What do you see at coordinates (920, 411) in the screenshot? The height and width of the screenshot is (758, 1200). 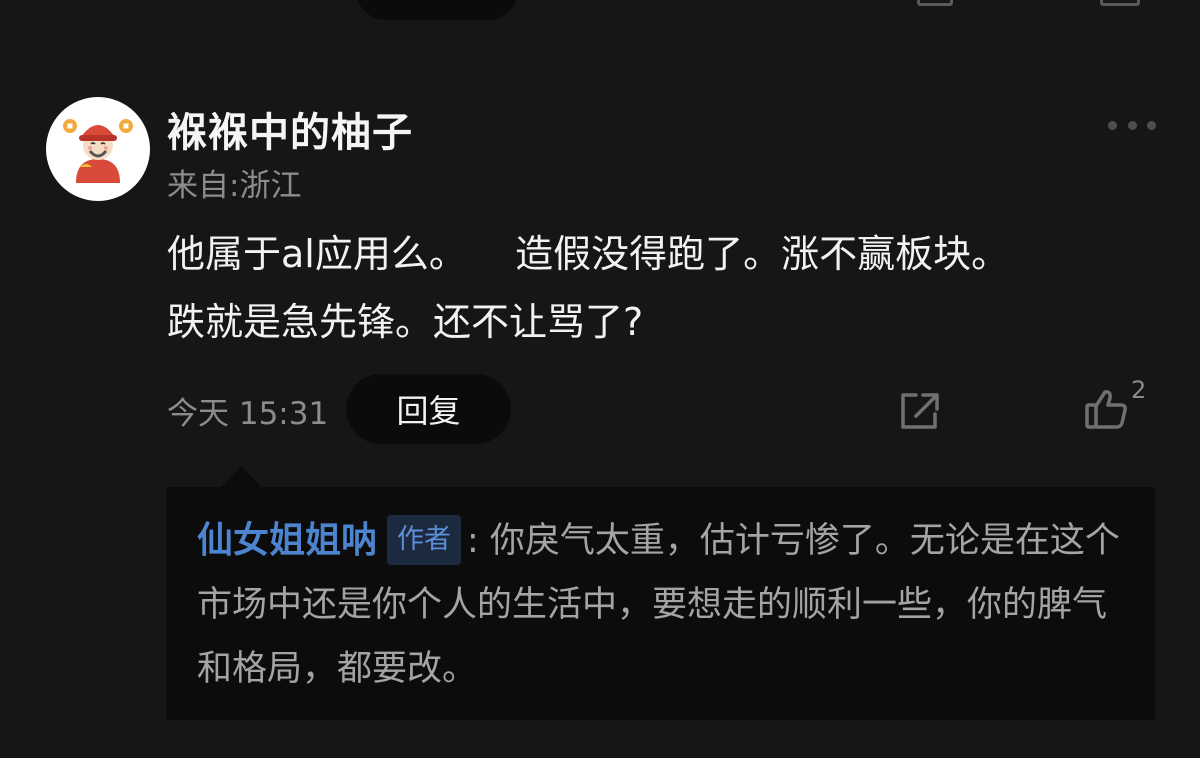 I see `share-icon` at bounding box center [920, 411].